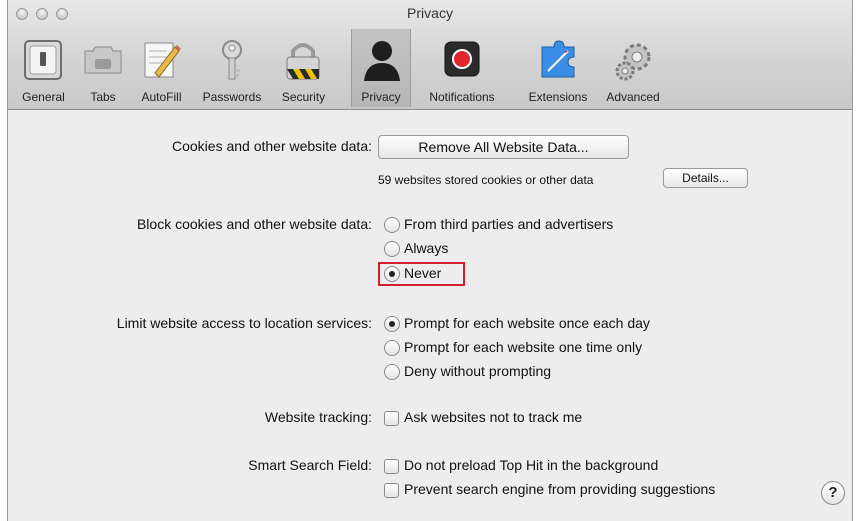 This screenshot has width=857, height=521. What do you see at coordinates (103, 60) in the screenshot?
I see `tabs-icon` at bounding box center [103, 60].